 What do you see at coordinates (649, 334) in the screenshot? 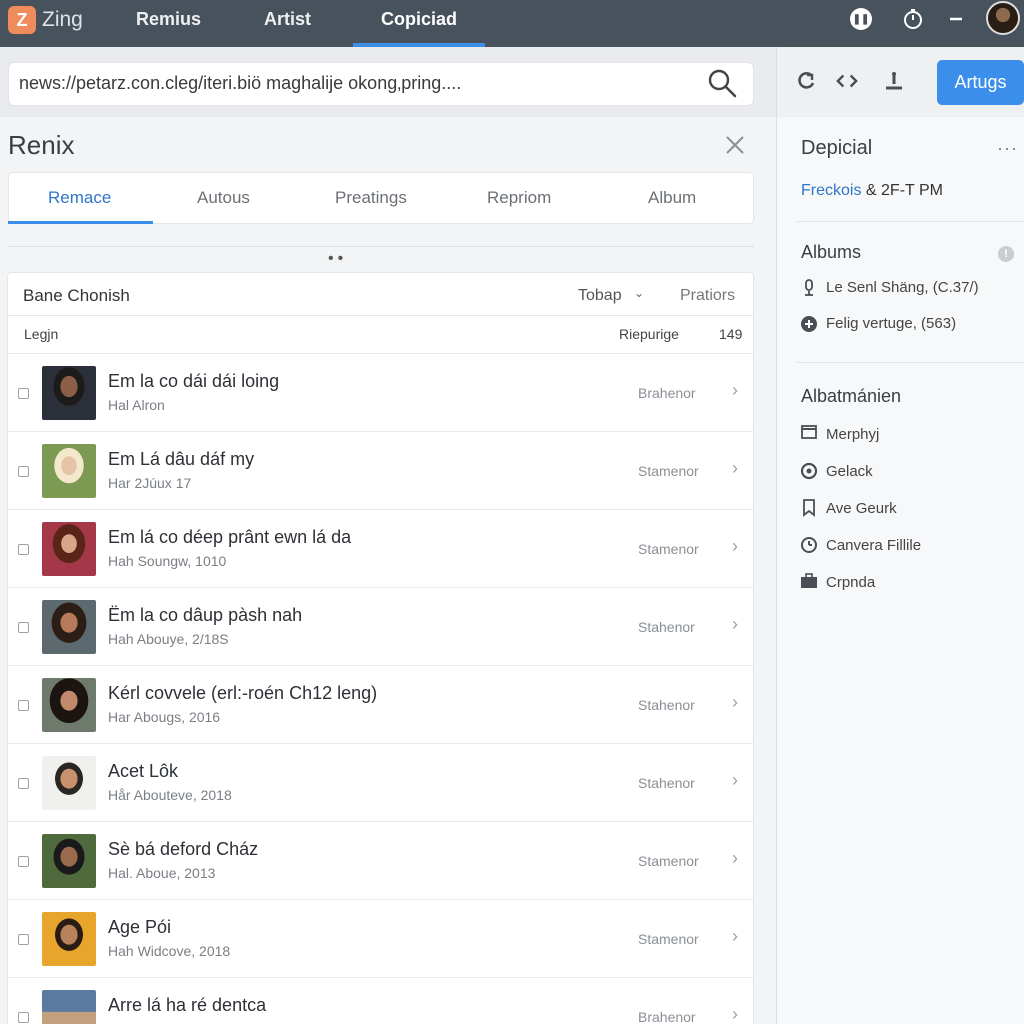
I see `column-header-riepurige: Riepurige` at bounding box center [649, 334].